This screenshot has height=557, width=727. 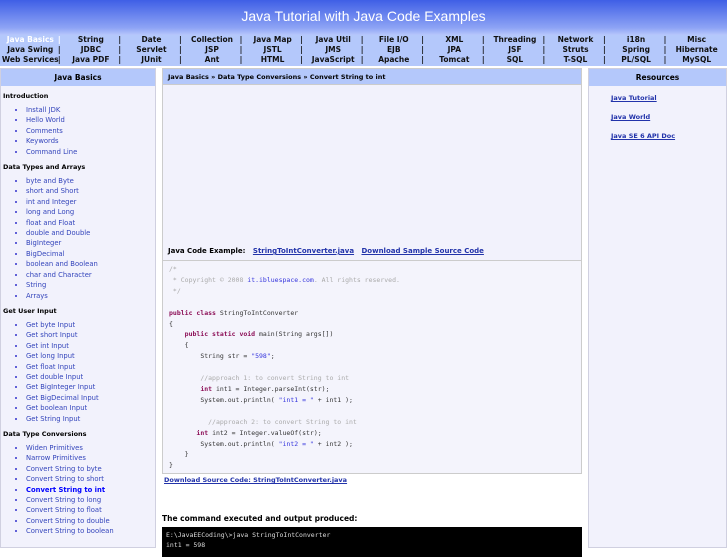 I want to click on nav-item: Java Map, so click(x=272, y=40).